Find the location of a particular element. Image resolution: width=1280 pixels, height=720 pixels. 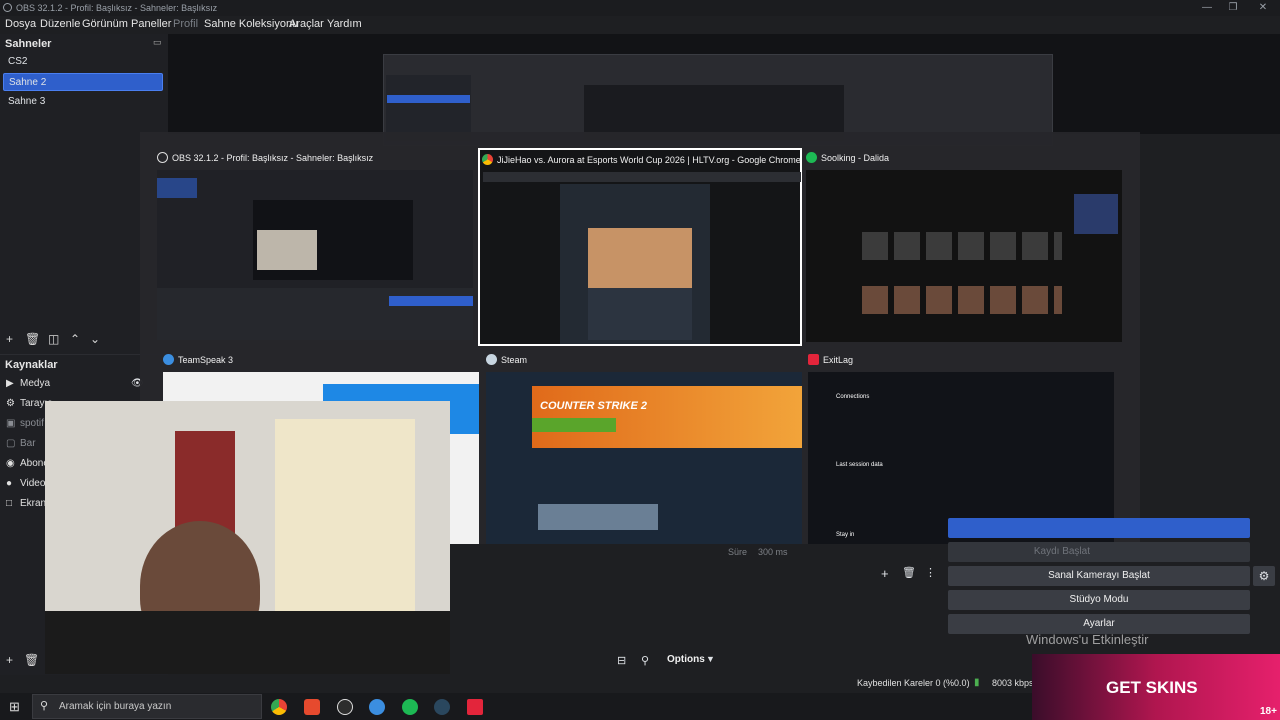

exitlag-stay-in: Stay in is located at coordinates (845, 535).